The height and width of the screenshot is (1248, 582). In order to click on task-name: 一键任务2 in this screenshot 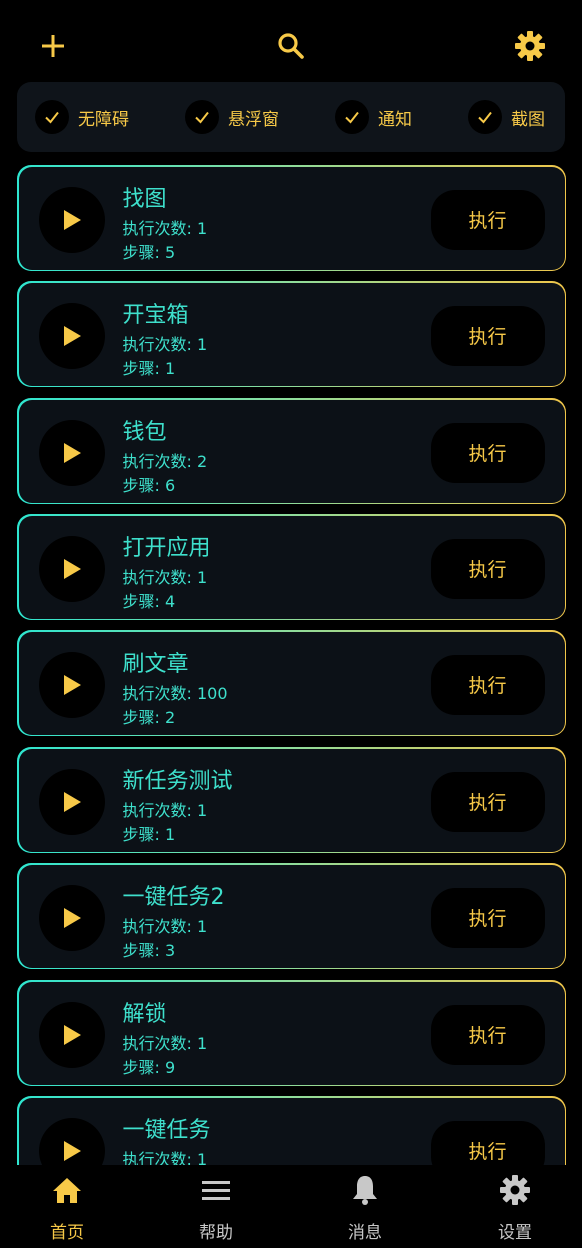, I will do `click(173, 897)`.